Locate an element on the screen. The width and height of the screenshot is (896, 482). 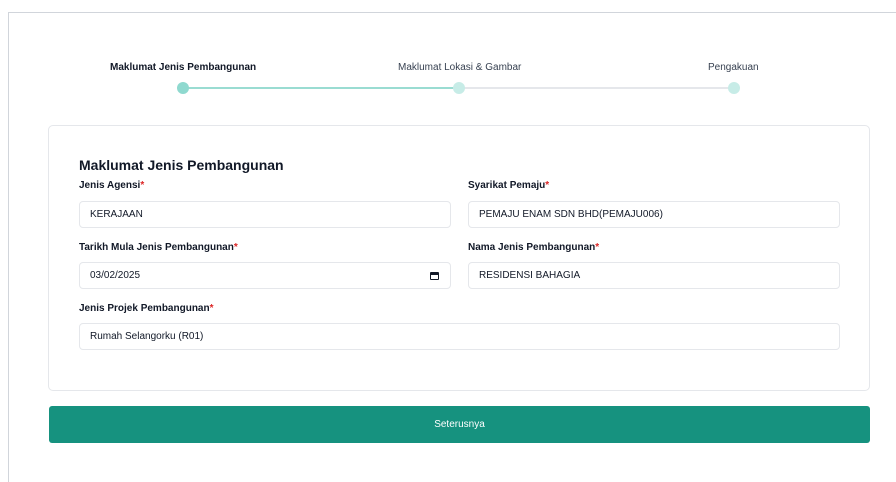
jenis-projek-label: Jenis Projek Pembangunan* is located at coordinates (146, 308).